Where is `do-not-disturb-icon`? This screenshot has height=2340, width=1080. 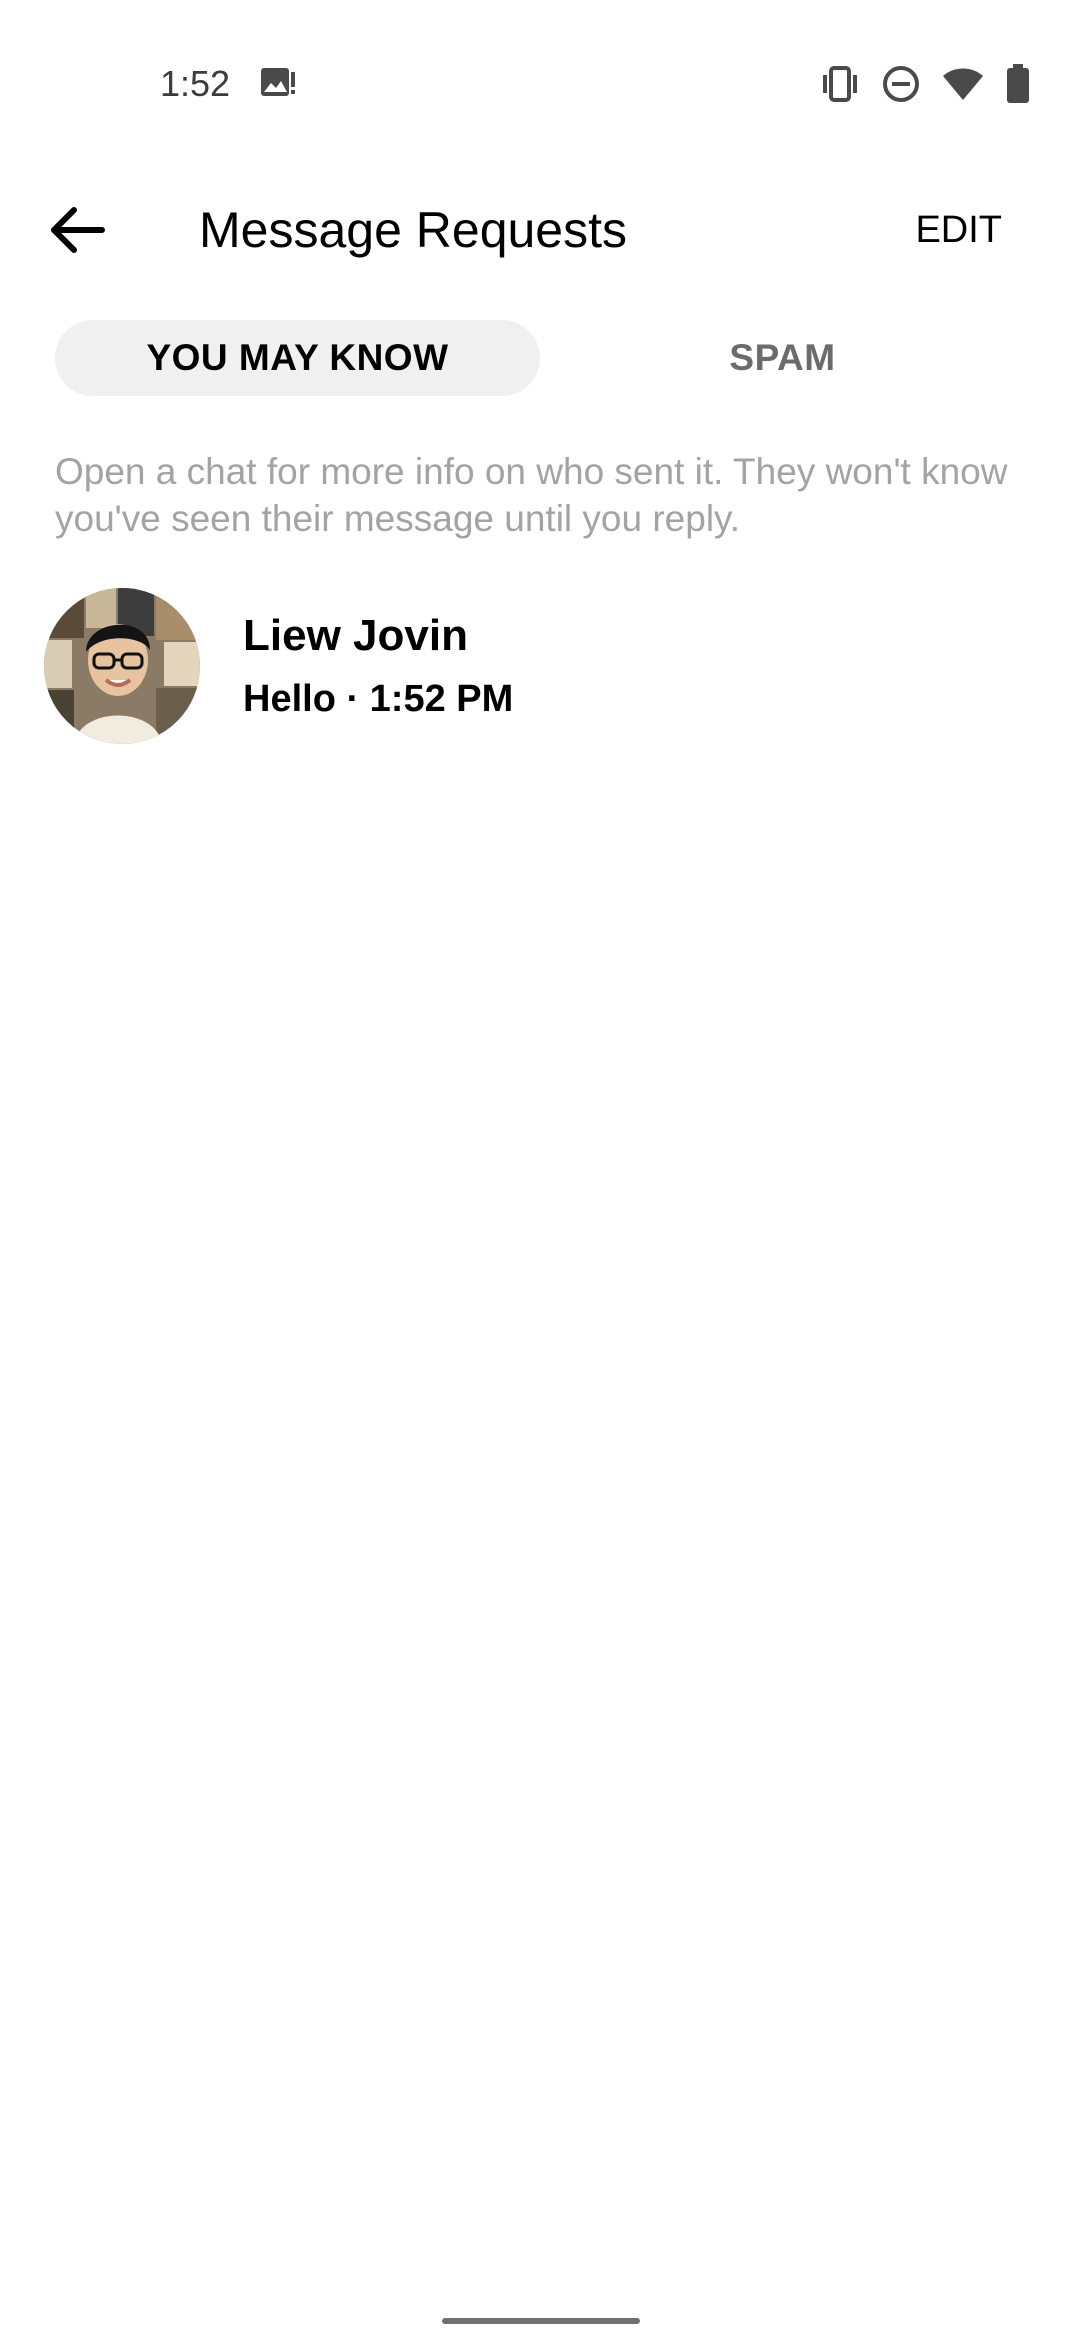 do-not-disturb-icon is located at coordinates (901, 84).